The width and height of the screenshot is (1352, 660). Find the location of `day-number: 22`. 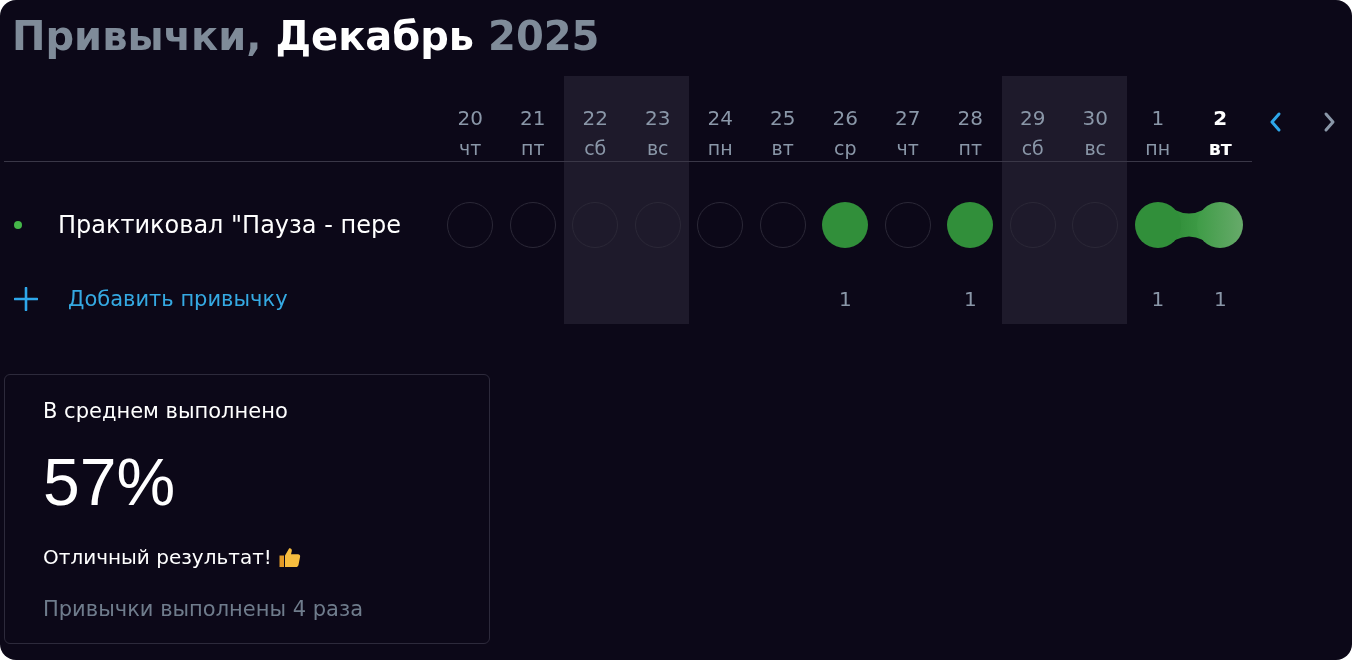

day-number: 22 is located at coordinates (595, 118).